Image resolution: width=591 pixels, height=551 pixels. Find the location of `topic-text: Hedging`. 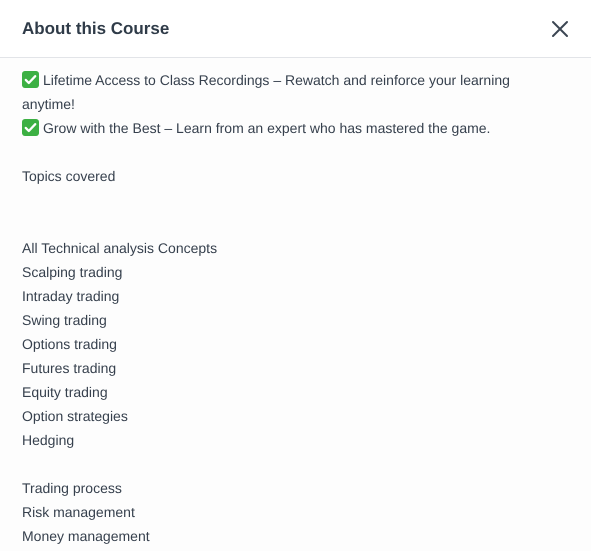

topic-text: Hedging is located at coordinates (49, 440).